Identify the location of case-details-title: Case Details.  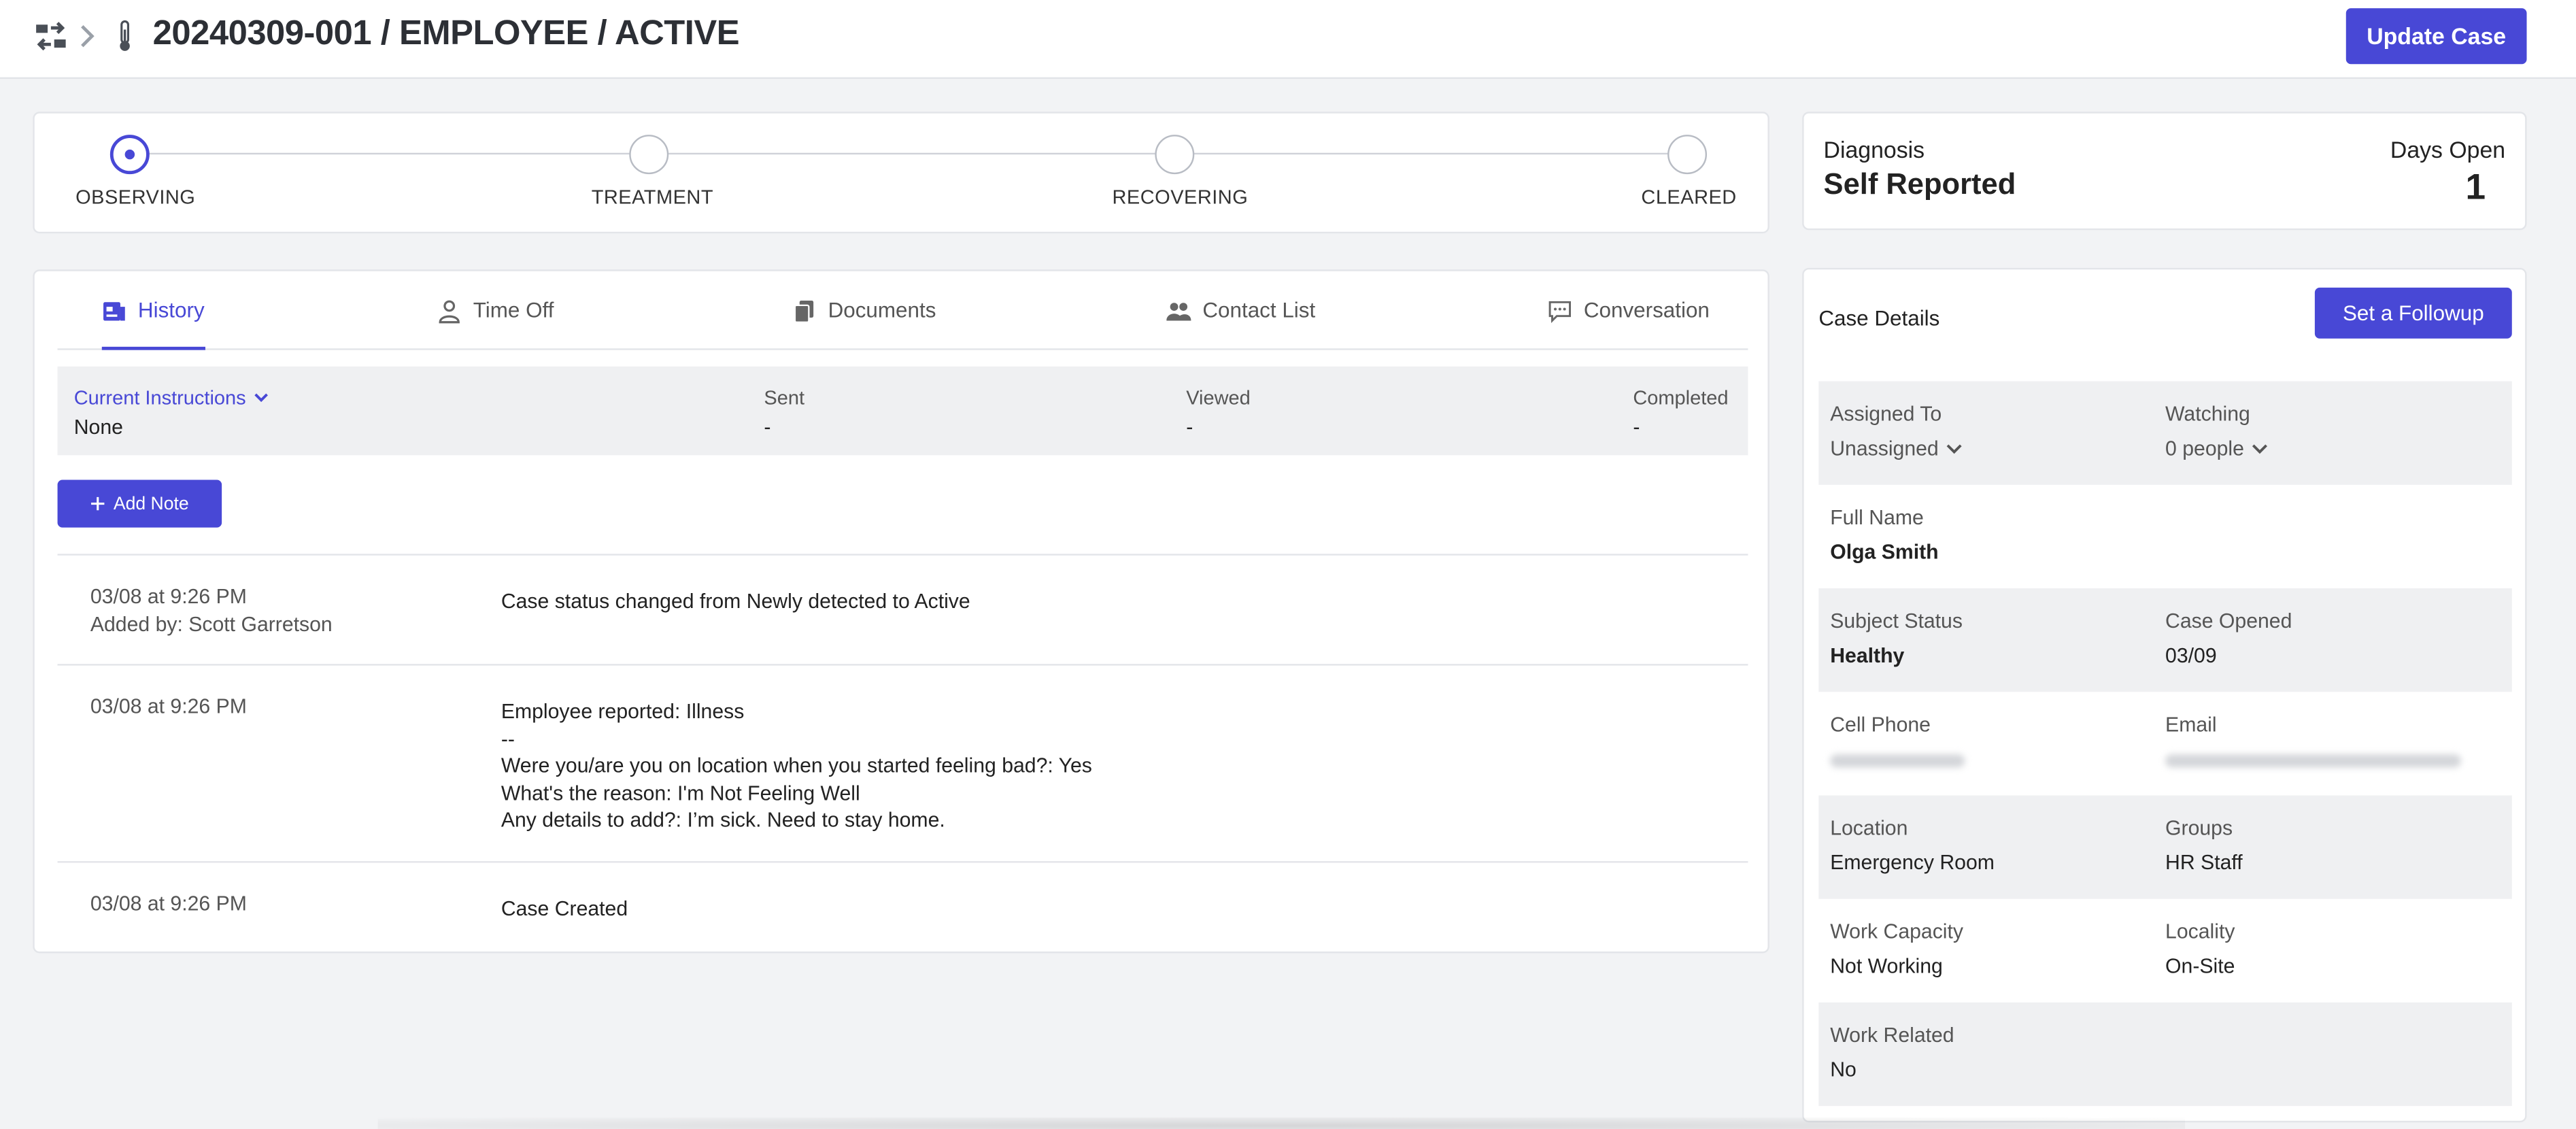
(1879, 318).